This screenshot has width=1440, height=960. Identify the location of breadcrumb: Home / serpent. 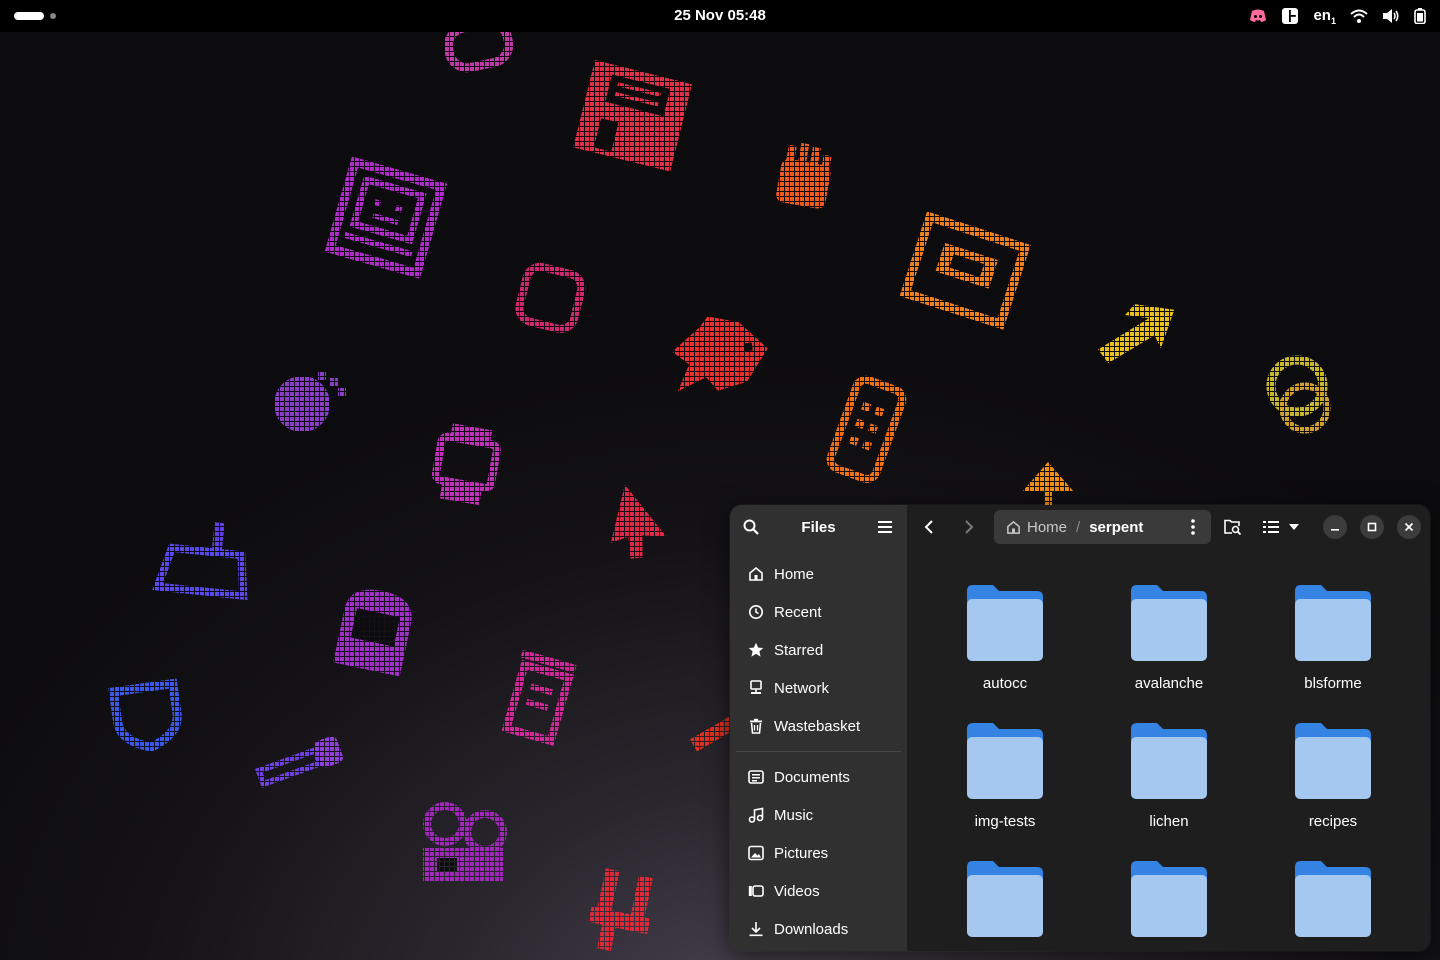
(1102, 527).